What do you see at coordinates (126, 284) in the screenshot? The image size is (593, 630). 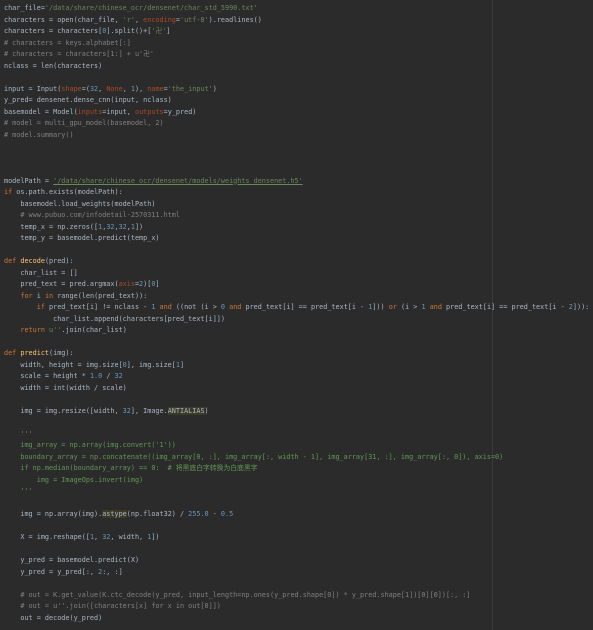 I see `code-token: axis` at bounding box center [126, 284].